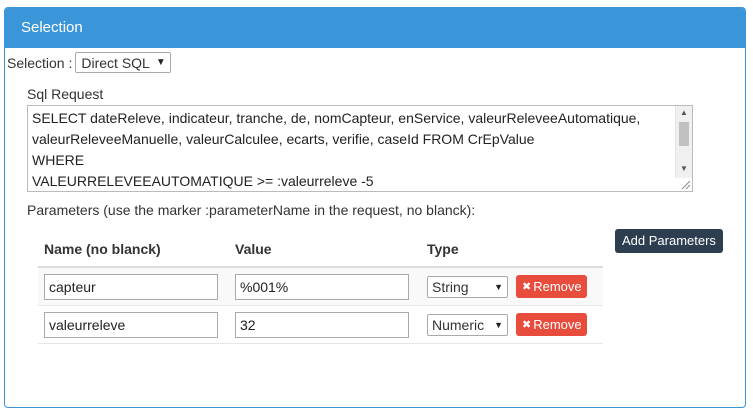 The width and height of the screenshot is (753, 418). I want to click on scroll-down-icon: ▼, so click(684, 169).